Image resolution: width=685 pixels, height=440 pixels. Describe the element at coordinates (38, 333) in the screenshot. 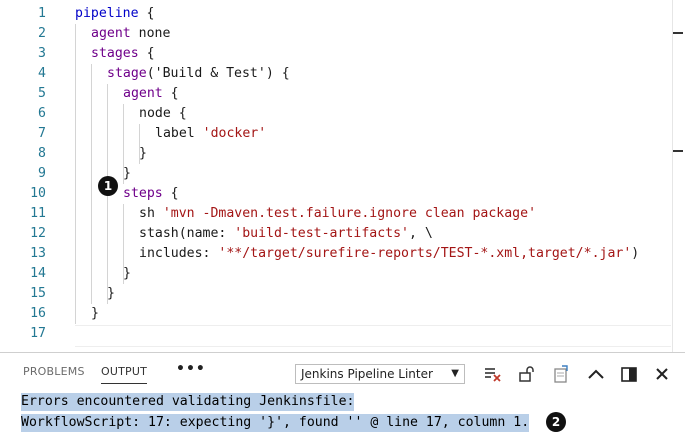

I see `line-number: 17` at that location.